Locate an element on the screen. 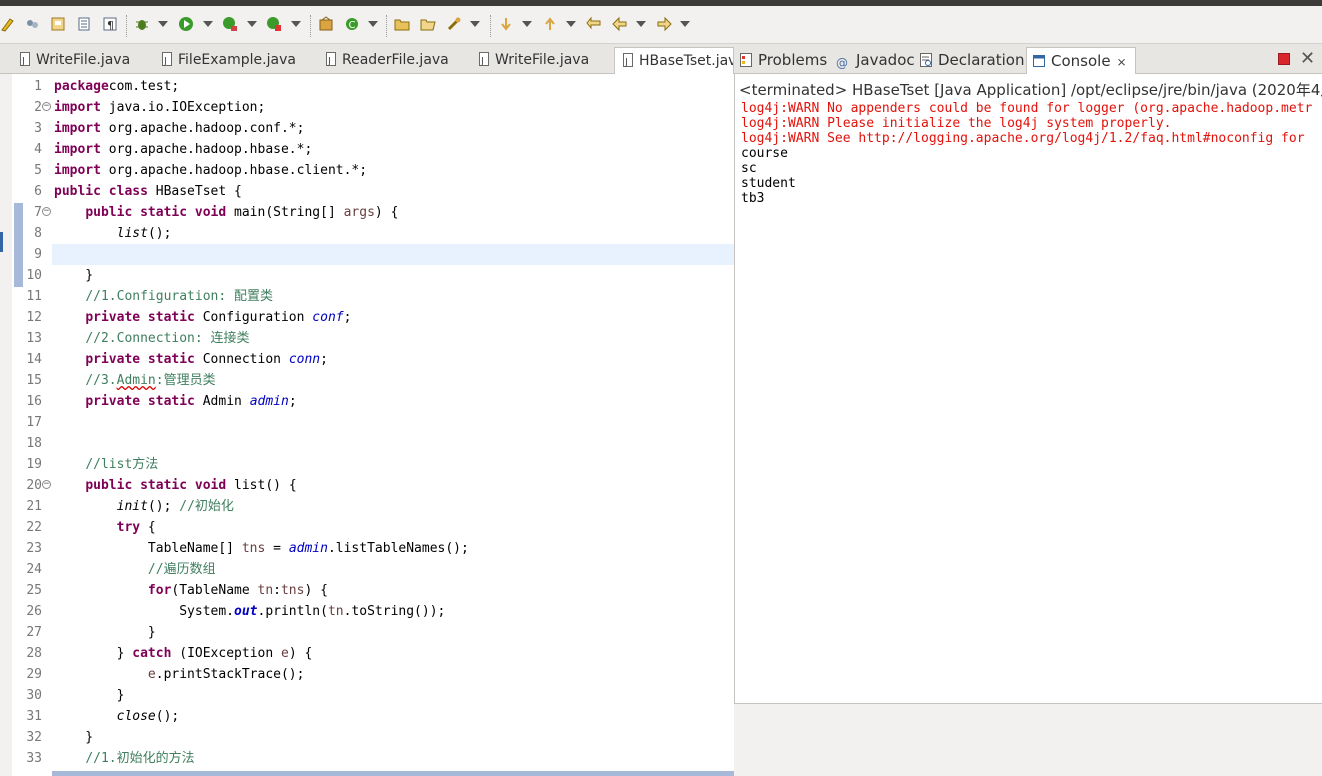  tab-readerfile: ReaderFile.java is located at coordinates (396, 60).